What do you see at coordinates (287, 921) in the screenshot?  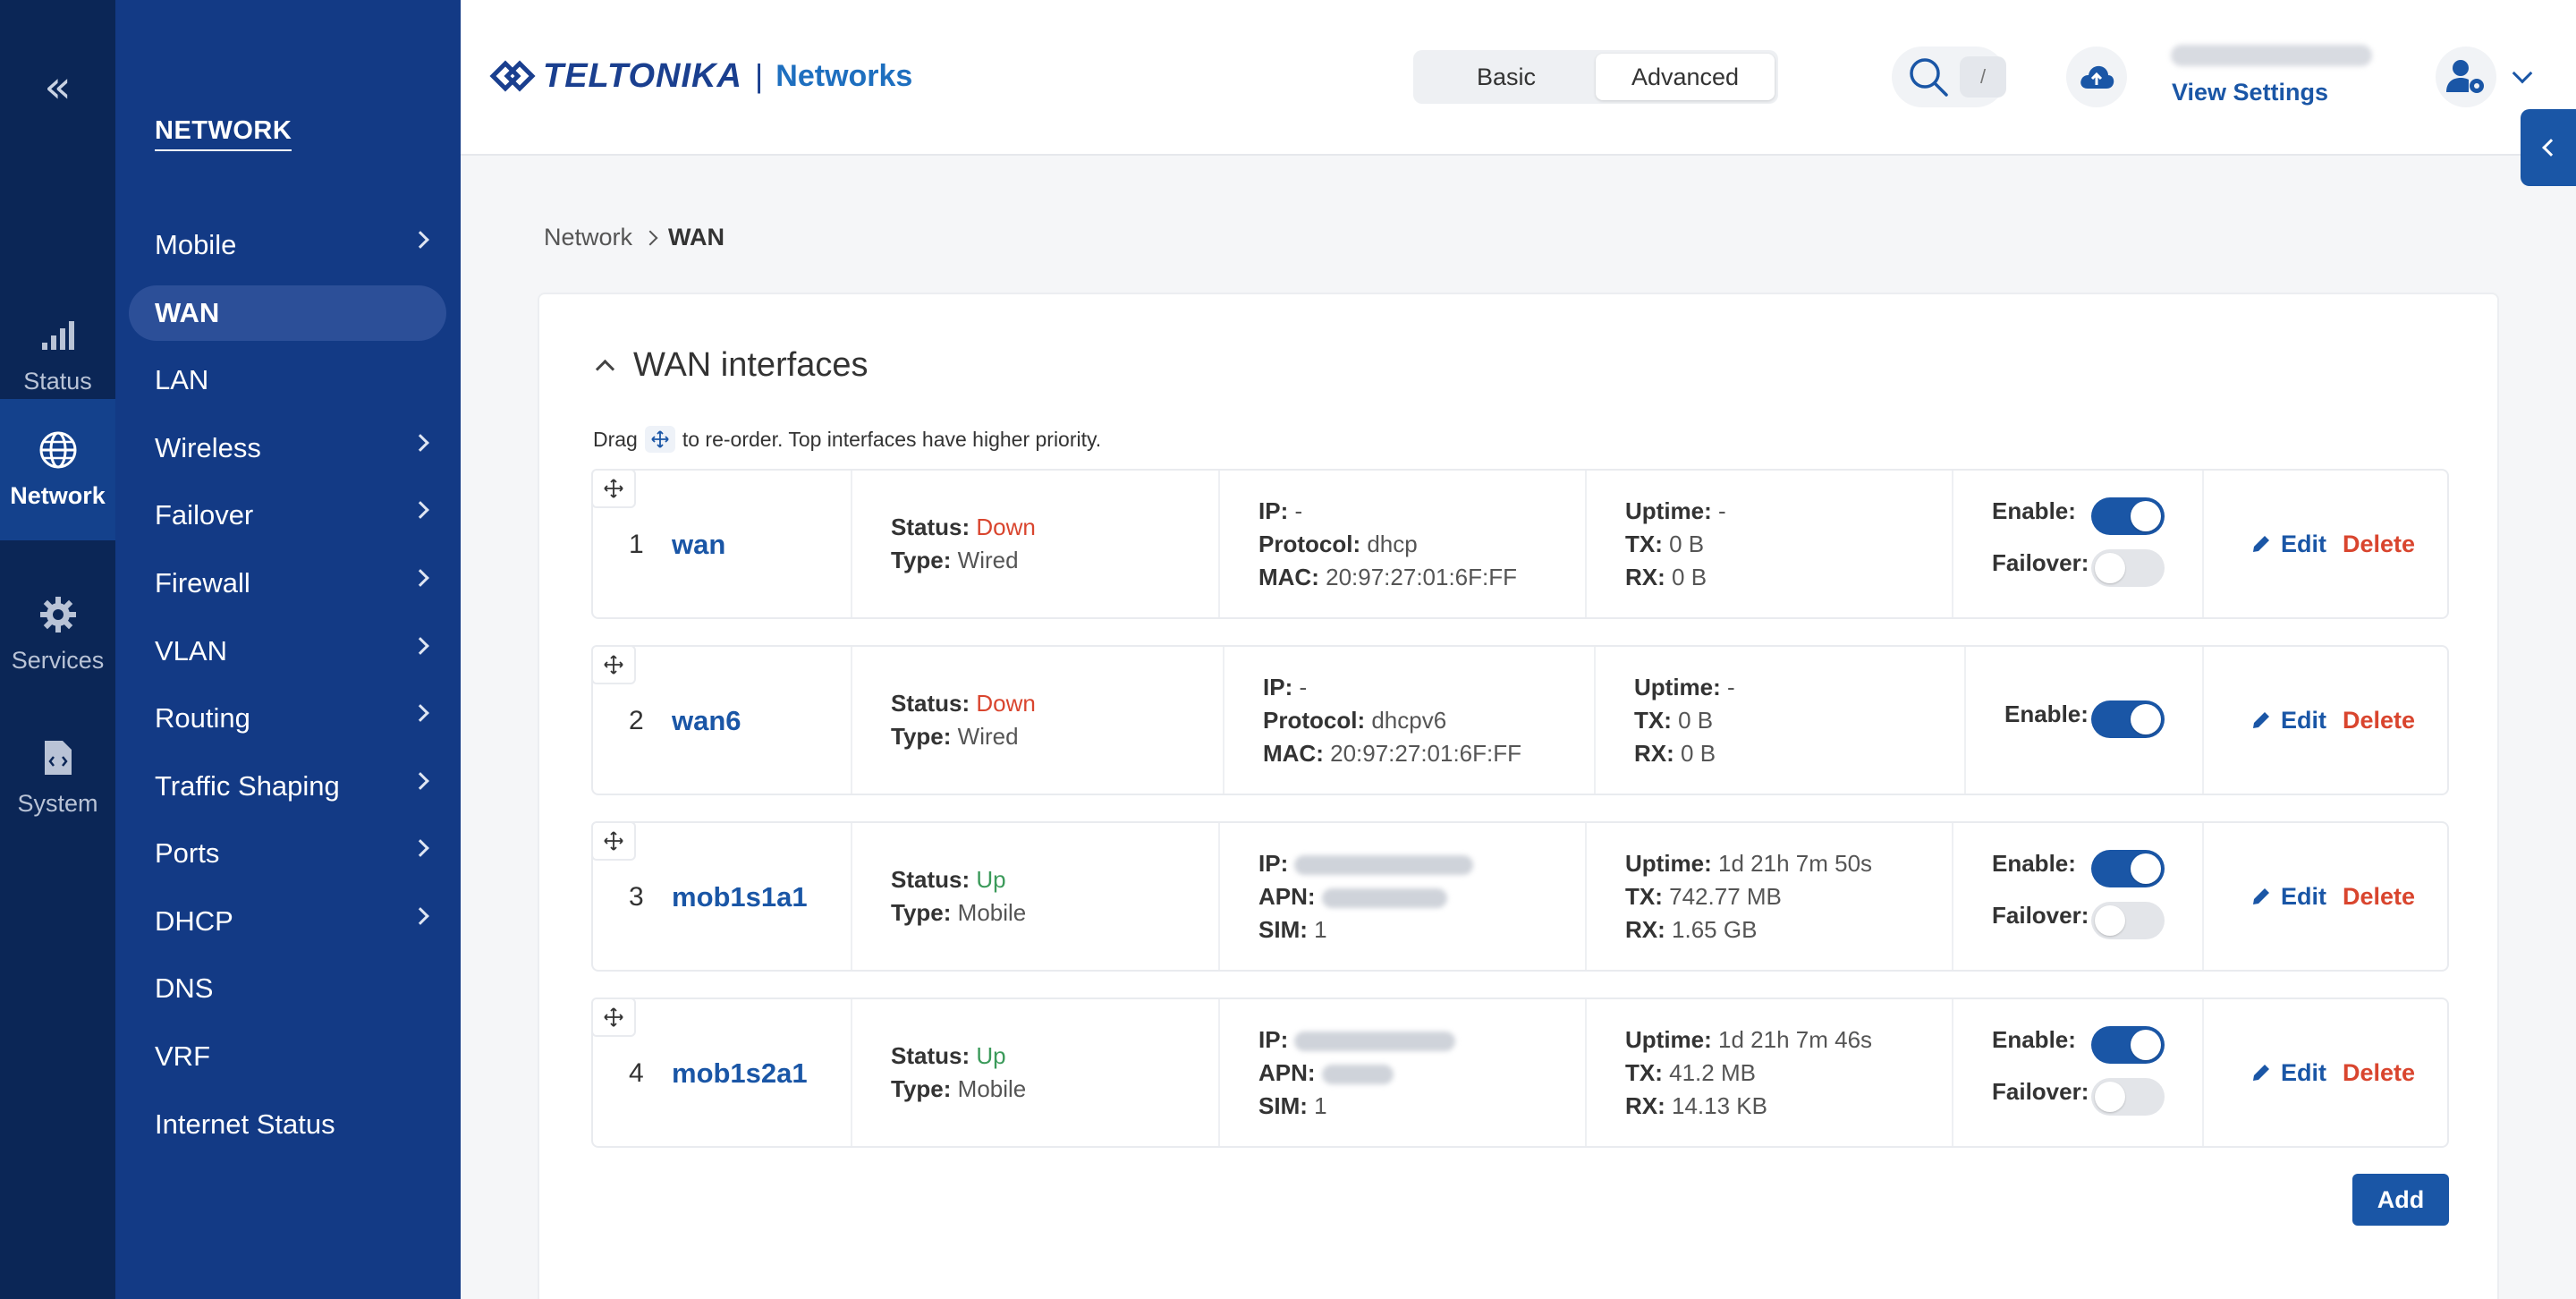 I see `subnav-item-dhcp: DHCP` at bounding box center [287, 921].